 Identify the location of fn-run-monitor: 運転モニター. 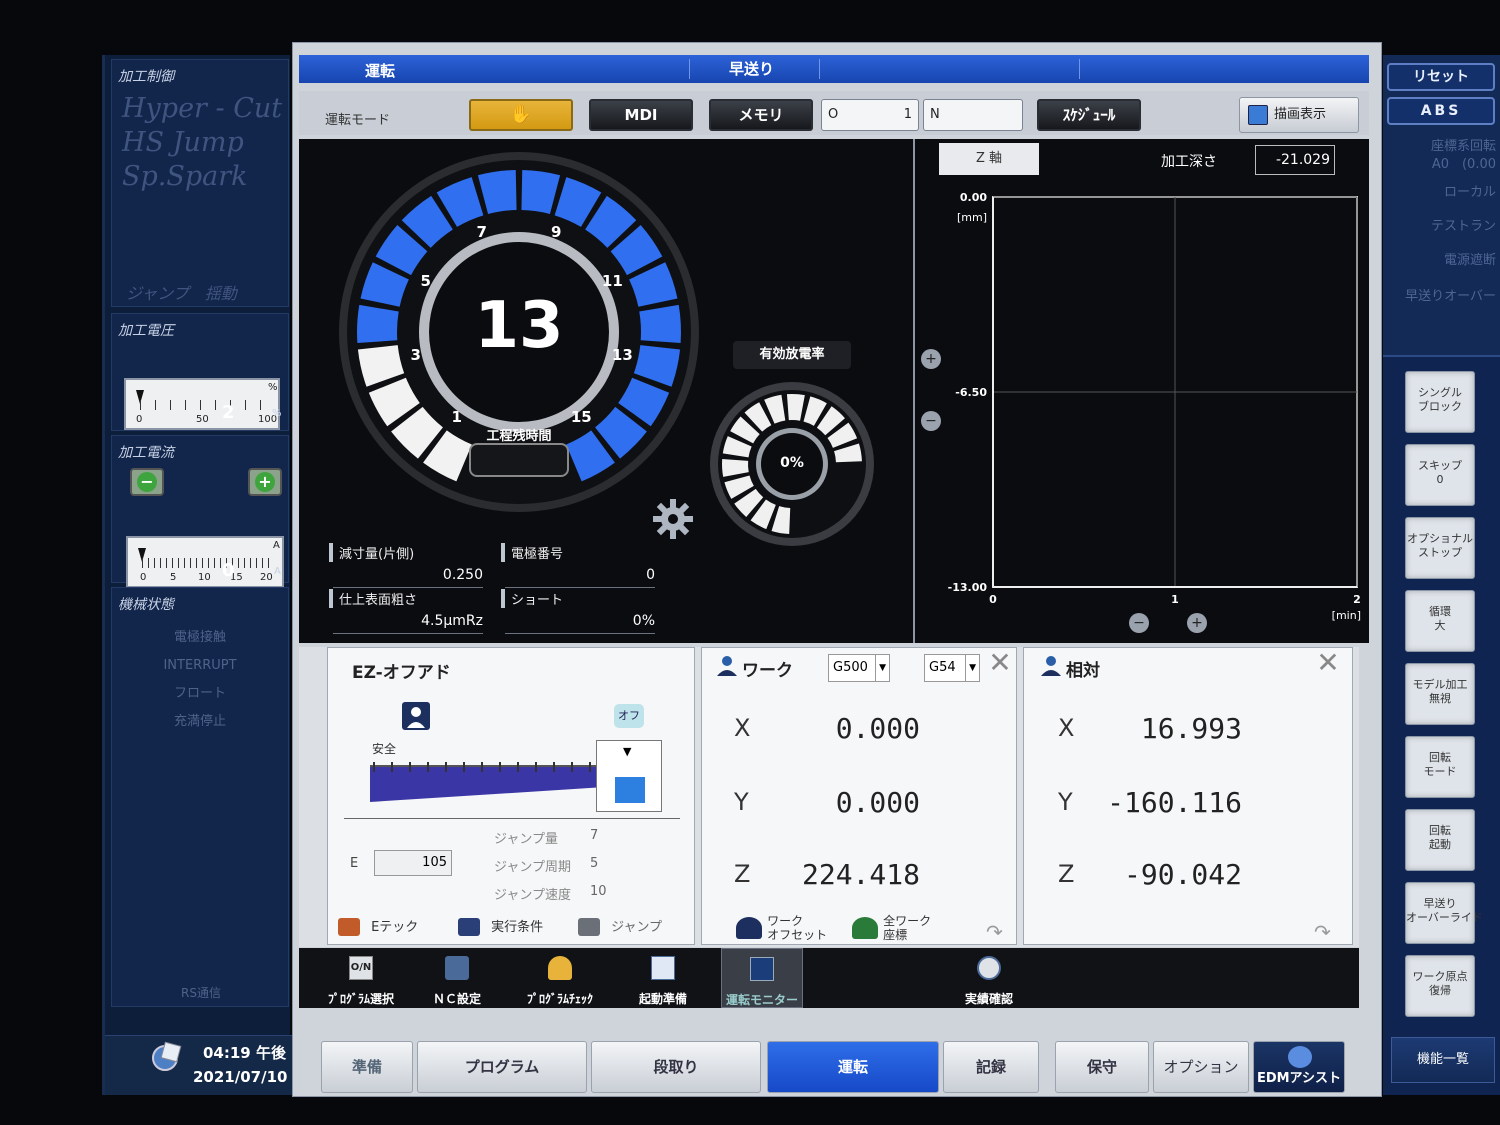
(762, 978).